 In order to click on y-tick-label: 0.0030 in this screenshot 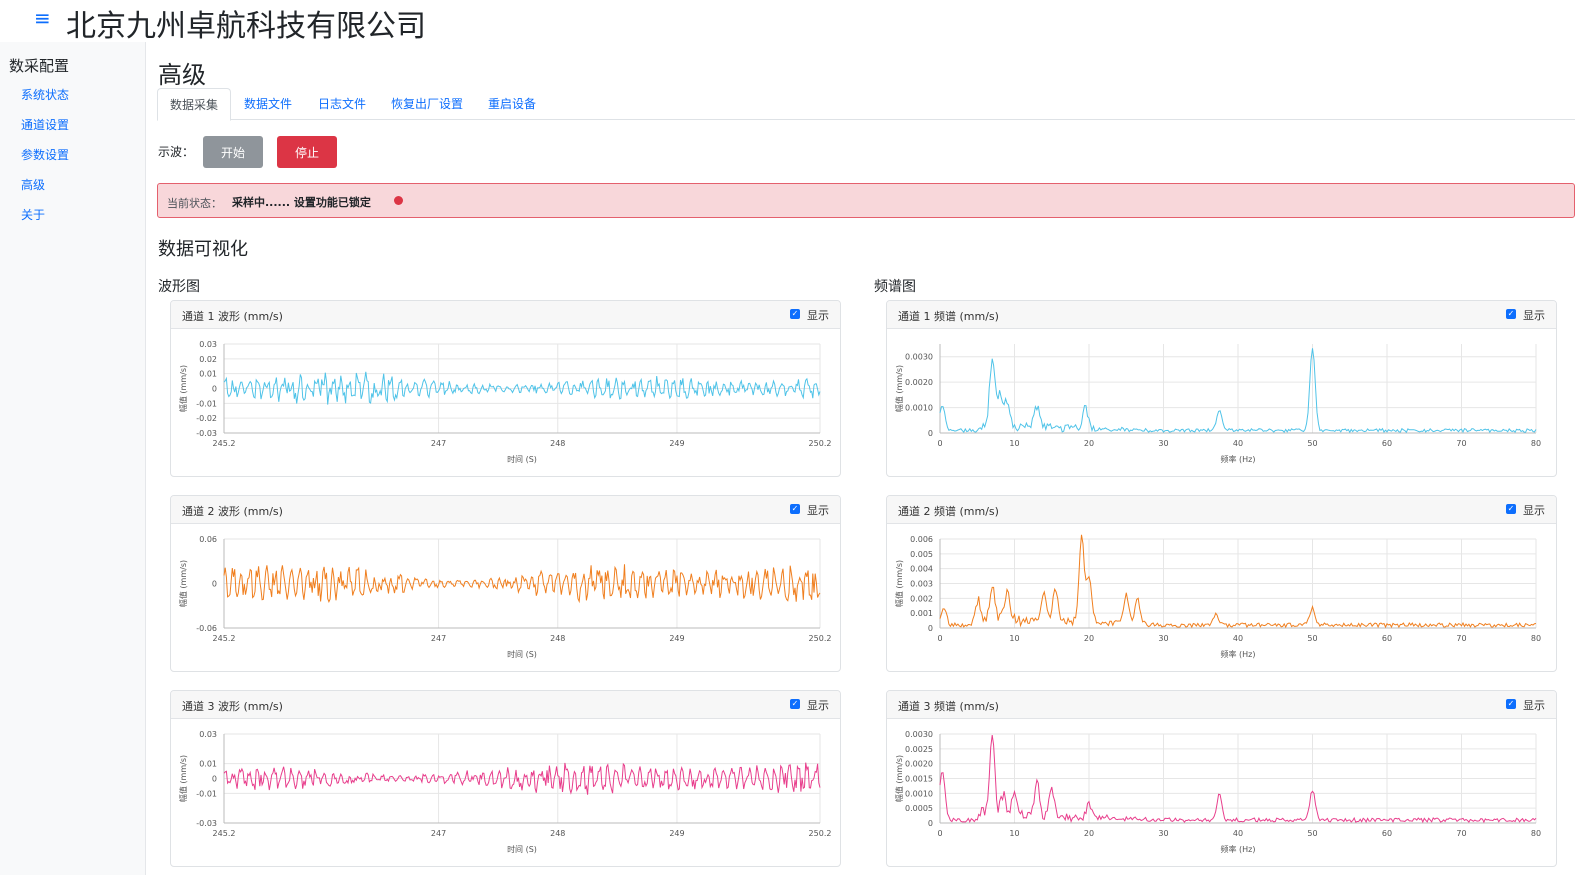, I will do `click(919, 357)`.